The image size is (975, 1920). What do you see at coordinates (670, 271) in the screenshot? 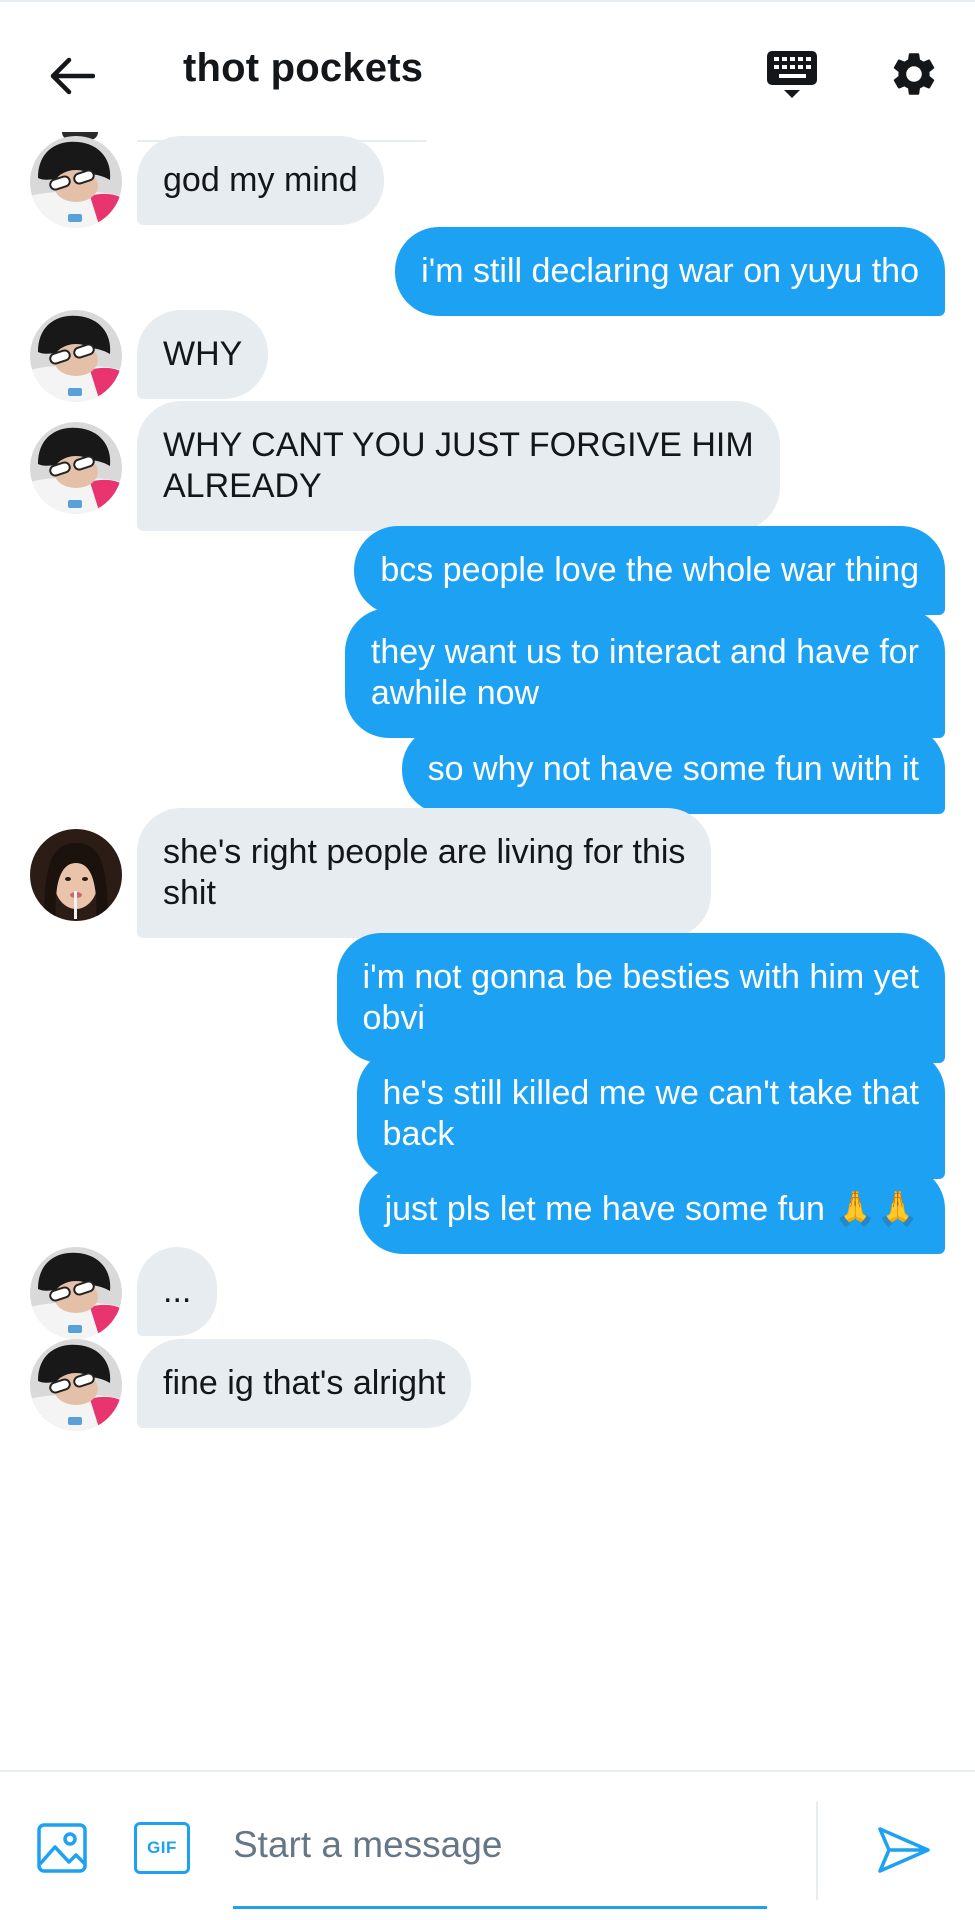
I see `message-bubble: i'm still declaring war on yuyu tho` at bounding box center [670, 271].